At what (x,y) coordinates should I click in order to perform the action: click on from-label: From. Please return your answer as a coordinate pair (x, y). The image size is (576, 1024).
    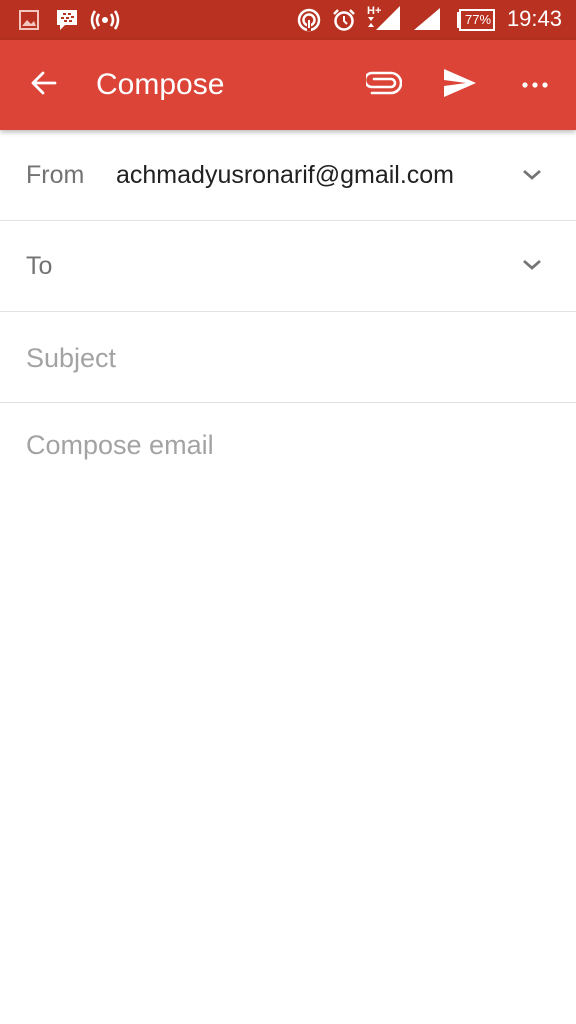
    Looking at the image, I should click on (55, 175).